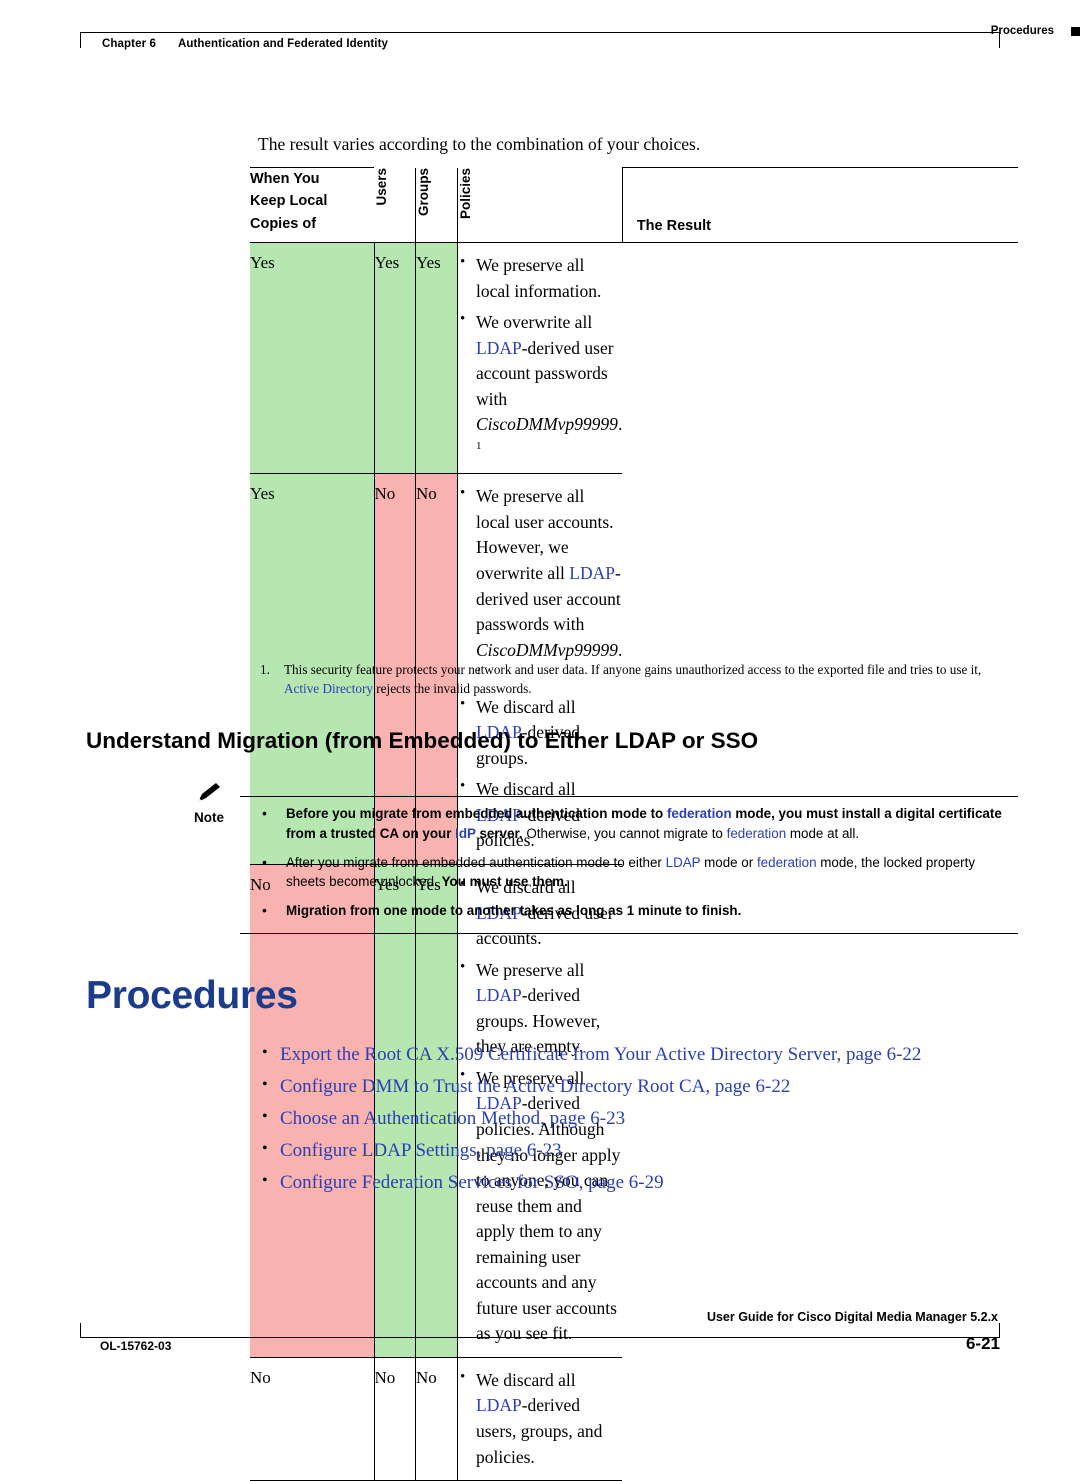 The width and height of the screenshot is (1080, 1481). What do you see at coordinates (283, 223) in the screenshot?
I see `when-line-3: Copies of` at bounding box center [283, 223].